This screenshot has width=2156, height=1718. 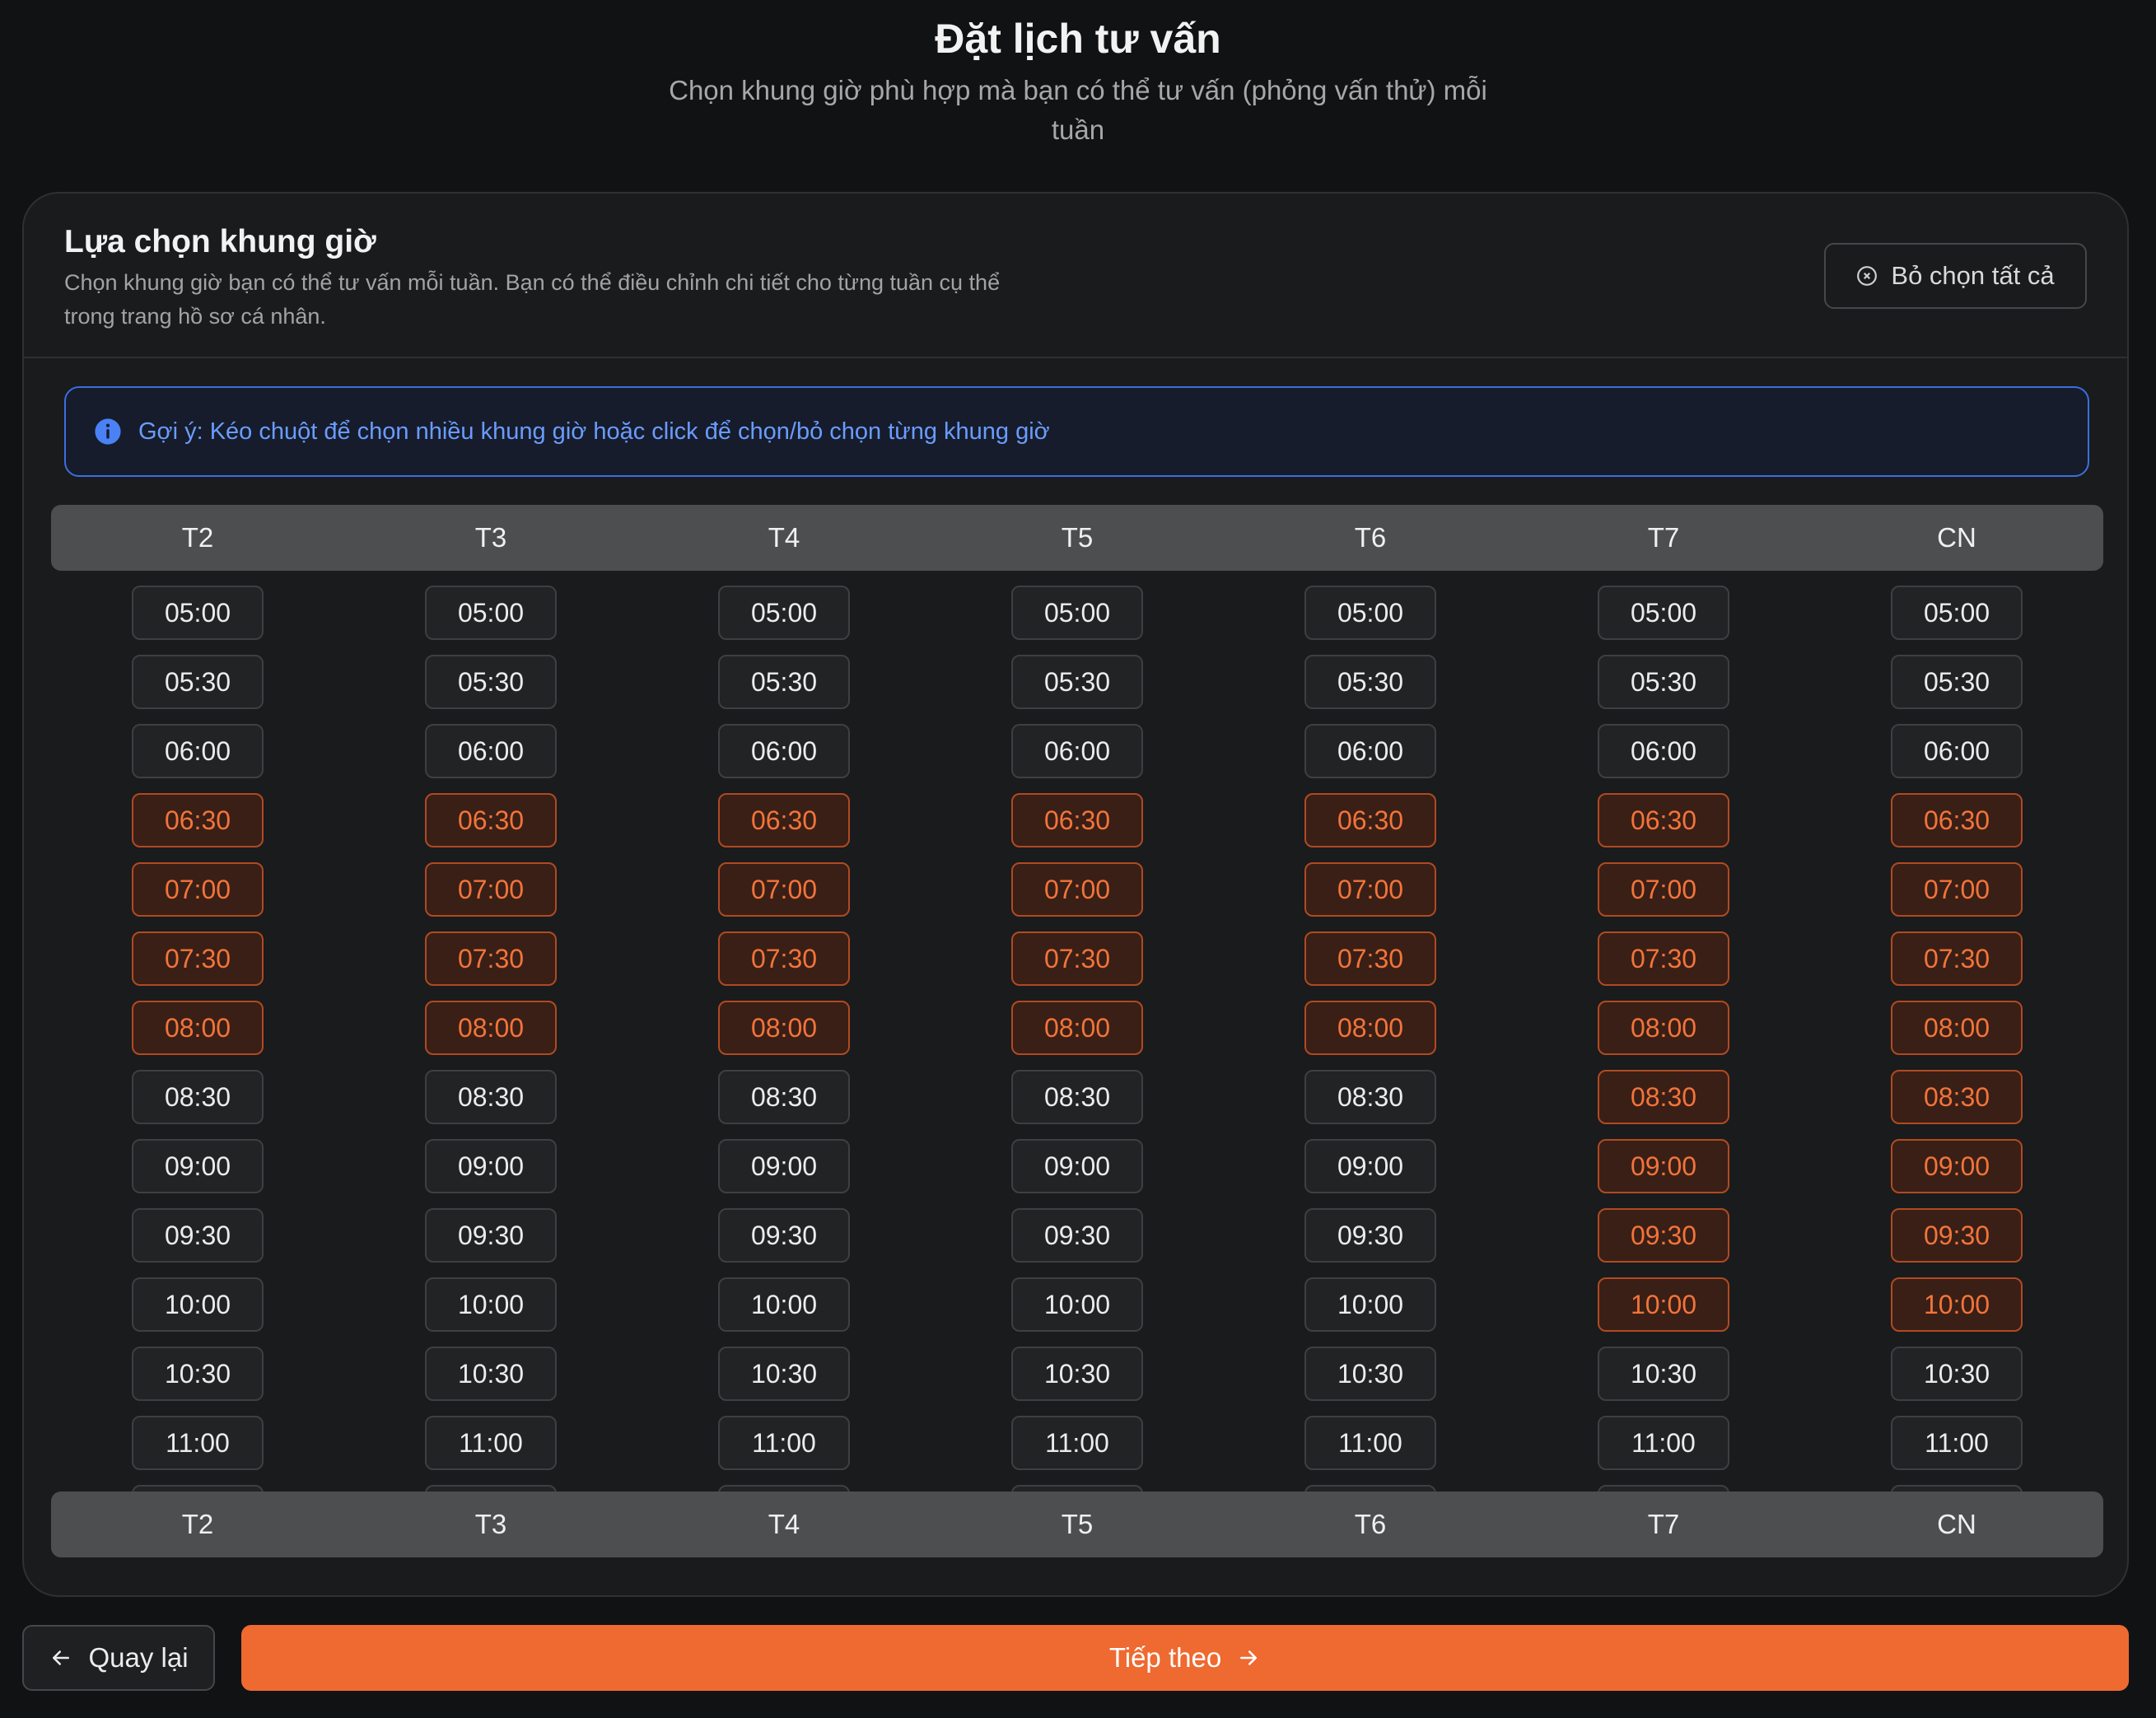 What do you see at coordinates (1955, 276) in the screenshot?
I see `clear-all-button: Bỏ chọn tất cả` at bounding box center [1955, 276].